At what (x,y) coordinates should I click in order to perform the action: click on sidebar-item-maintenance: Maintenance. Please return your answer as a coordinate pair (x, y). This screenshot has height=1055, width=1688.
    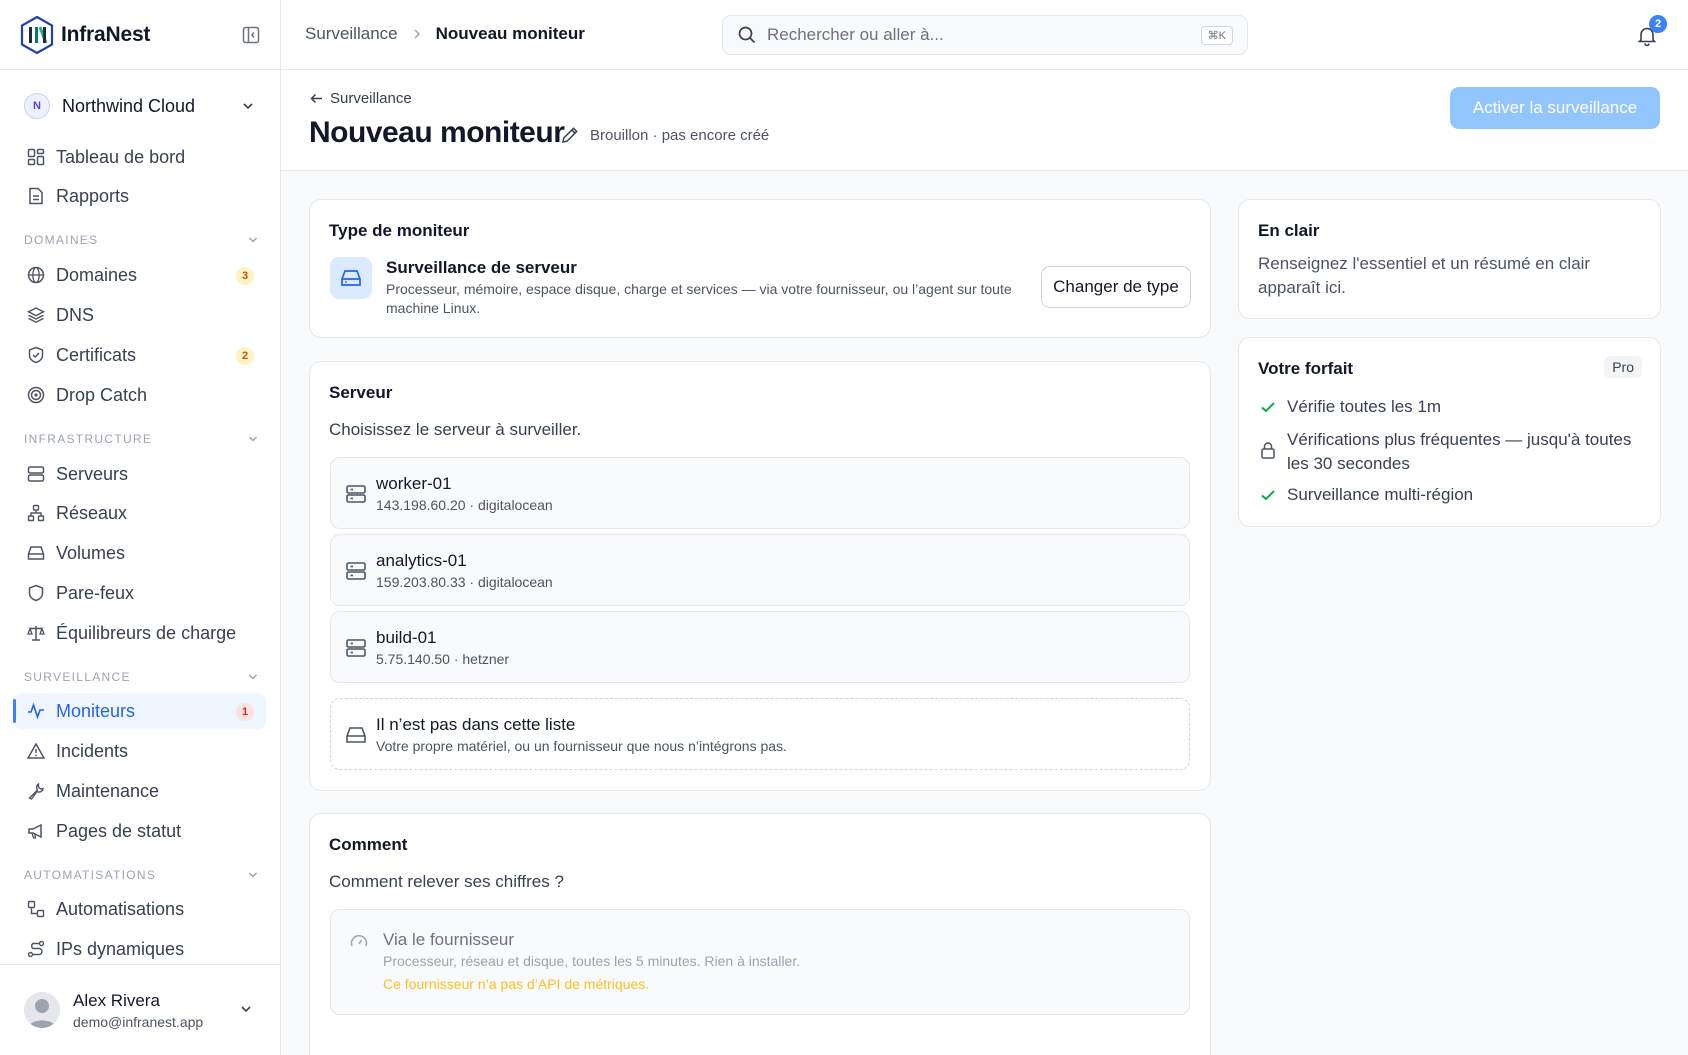
    Looking at the image, I should click on (140, 791).